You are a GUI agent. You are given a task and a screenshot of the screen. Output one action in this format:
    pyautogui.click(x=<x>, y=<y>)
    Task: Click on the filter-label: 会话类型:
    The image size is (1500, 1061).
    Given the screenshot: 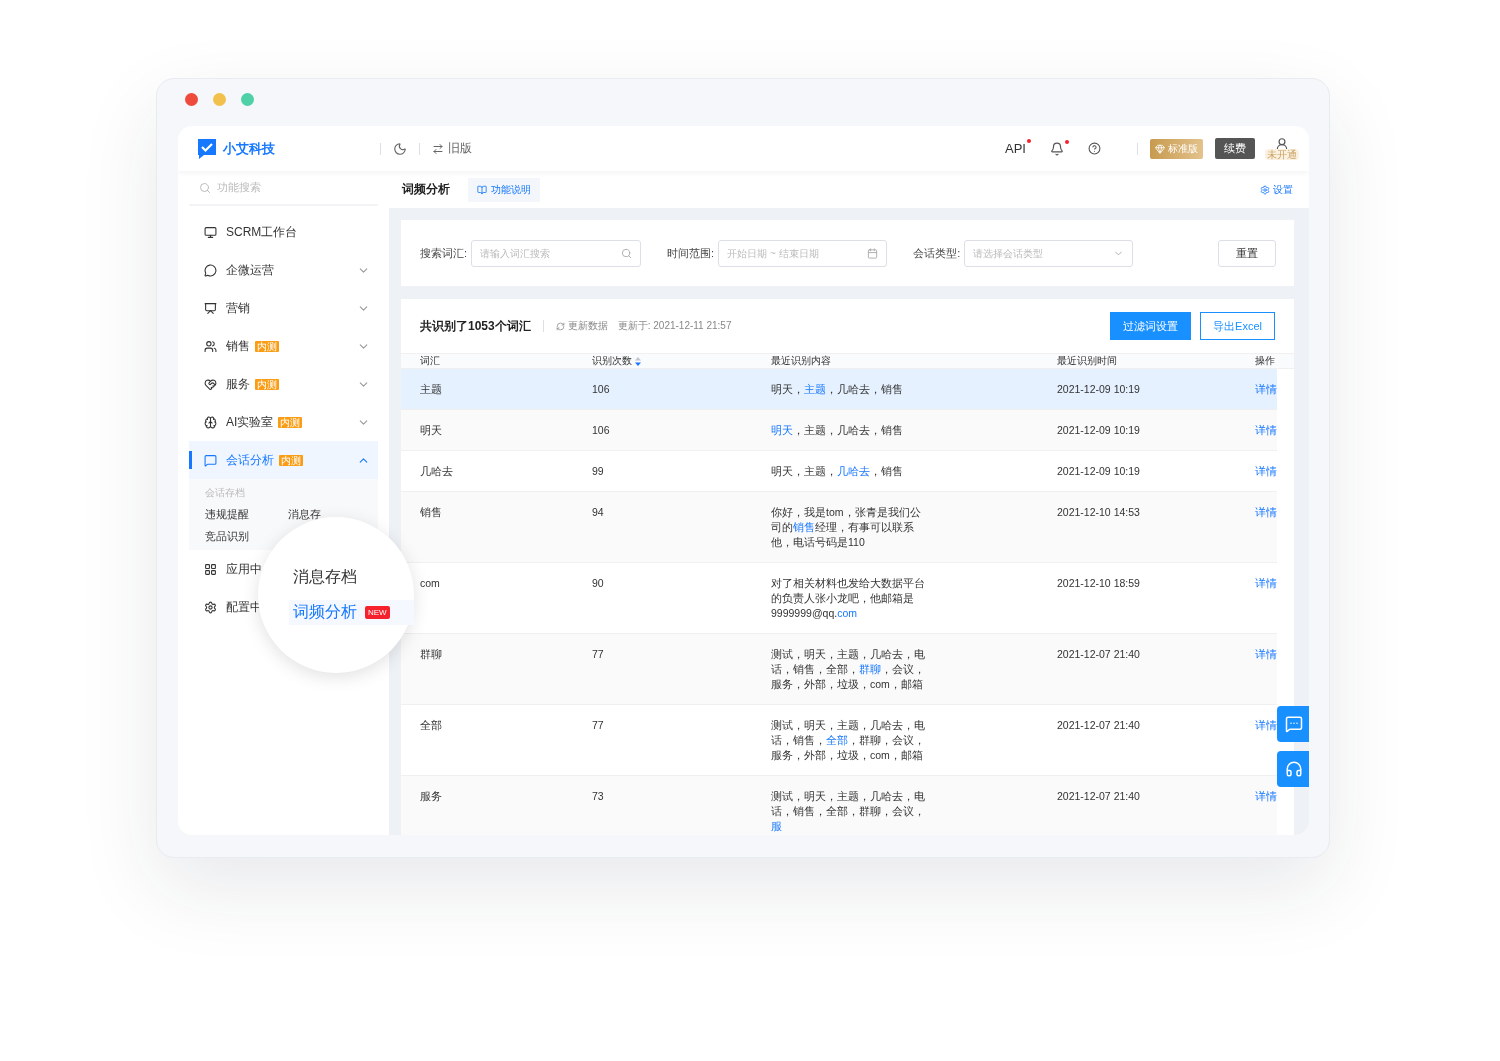 What is the action you would take?
    pyautogui.click(x=937, y=253)
    